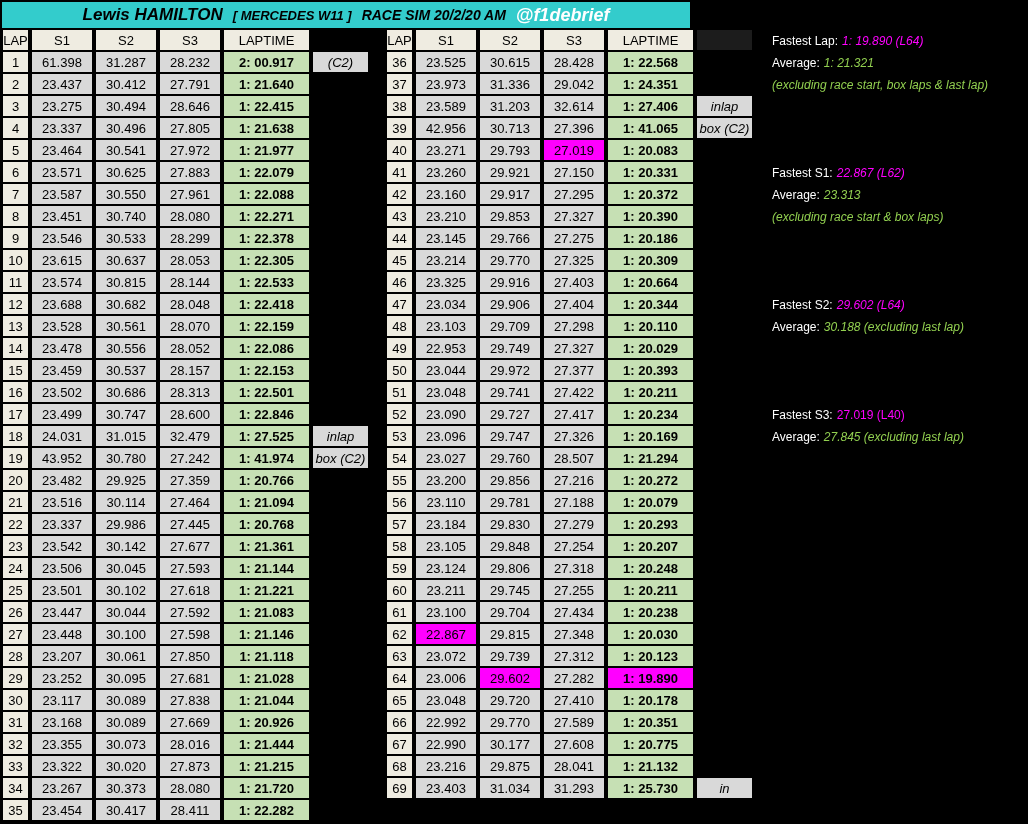  I want to click on sector-time-cell: 27.445, so click(190, 524).